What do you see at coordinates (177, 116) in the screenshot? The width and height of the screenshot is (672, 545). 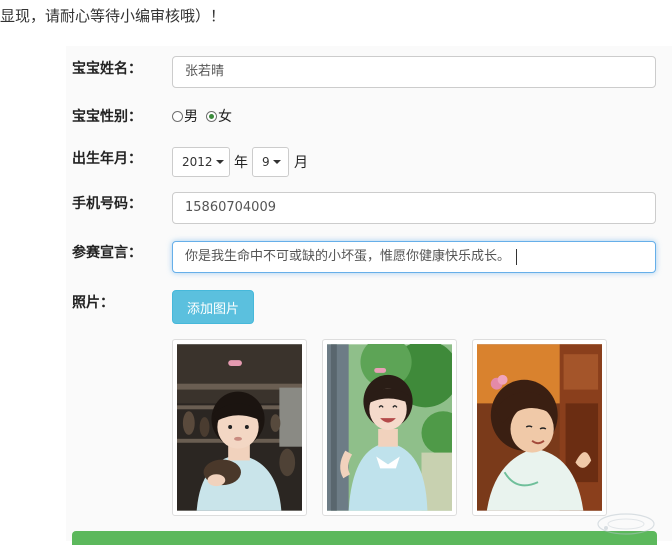 I see `gender-male-radio` at bounding box center [177, 116].